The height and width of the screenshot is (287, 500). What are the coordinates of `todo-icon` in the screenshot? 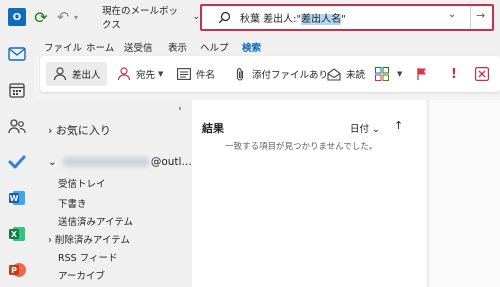 It's located at (17, 162).